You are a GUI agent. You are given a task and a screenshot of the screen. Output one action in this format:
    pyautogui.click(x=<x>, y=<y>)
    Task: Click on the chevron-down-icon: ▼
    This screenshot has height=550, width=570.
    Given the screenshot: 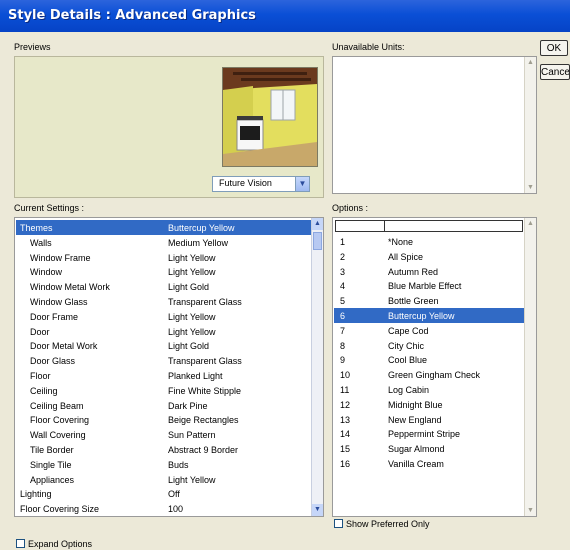 What is the action you would take?
    pyautogui.click(x=302, y=184)
    